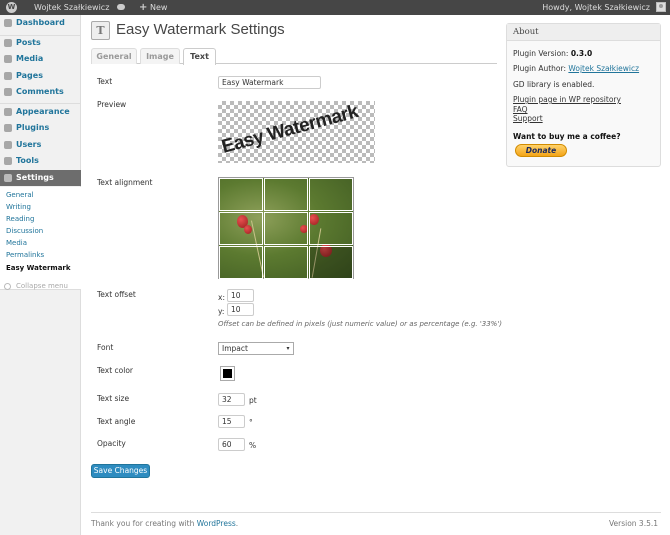 This screenshot has height=535, width=670. What do you see at coordinates (8, 76) in the screenshot?
I see `pages-icon` at bounding box center [8, 76].